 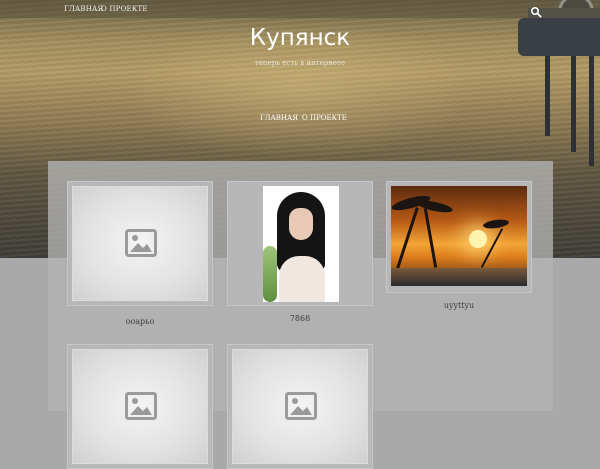 I want to click on post-title: ооарьо, so click(x=140, y=321).